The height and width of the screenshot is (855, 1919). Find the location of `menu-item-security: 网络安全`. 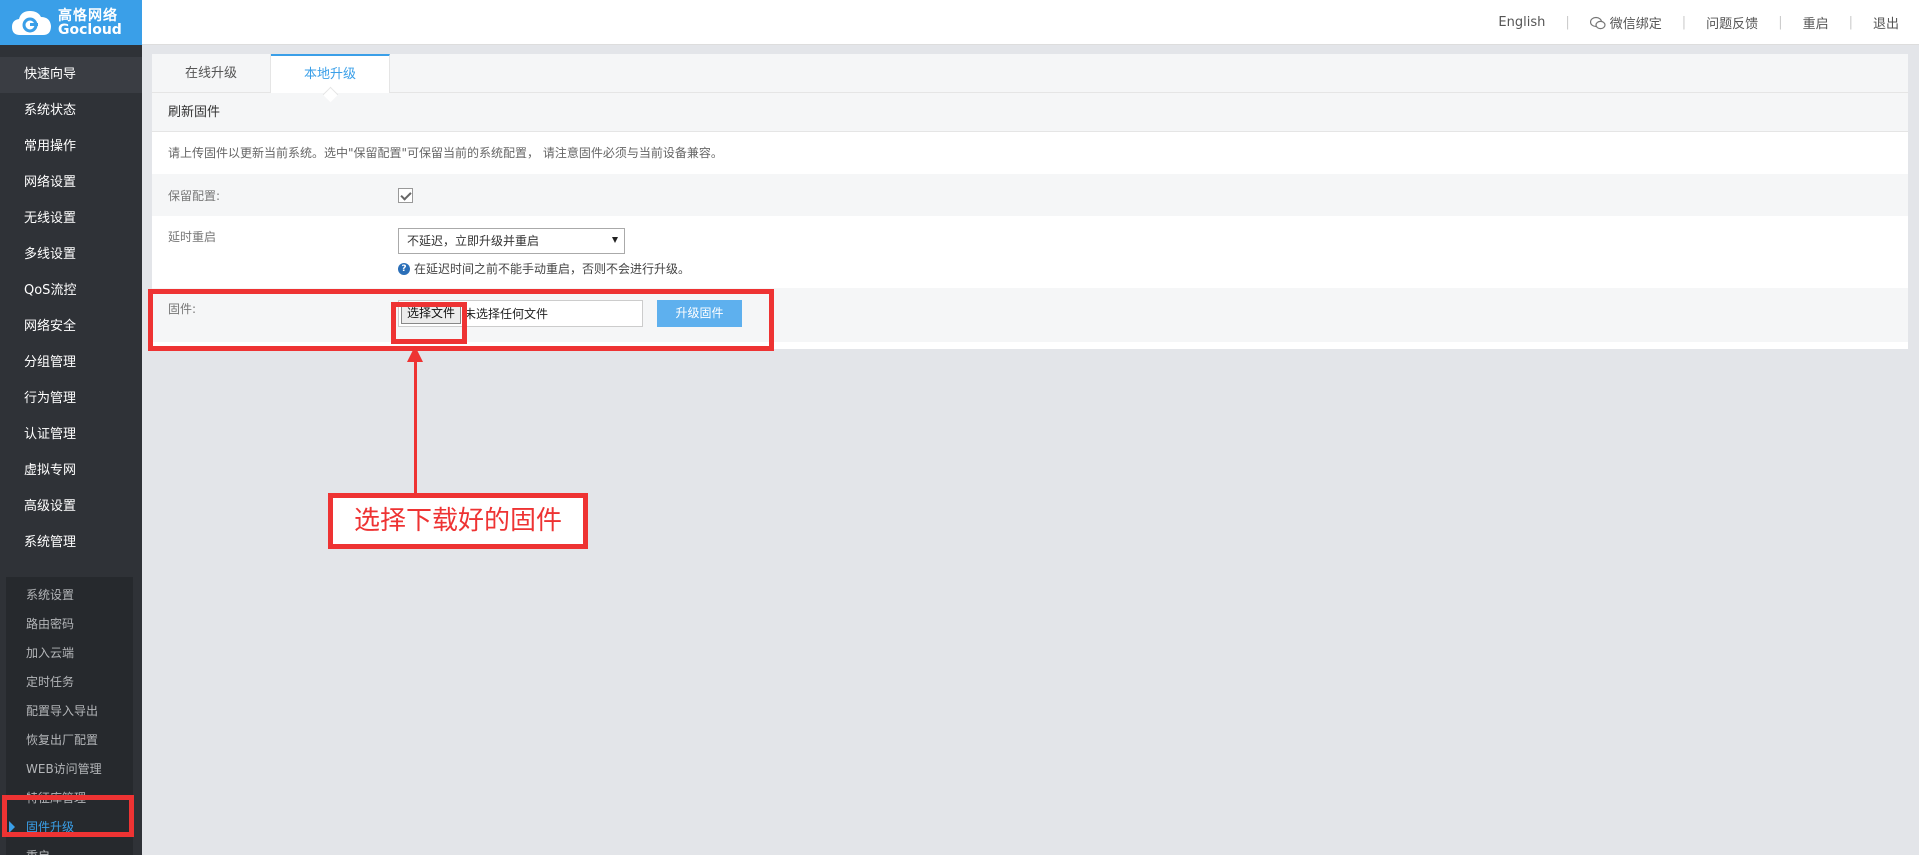

menu-item-security: 网络安全 is located at coordinates (71, 327).